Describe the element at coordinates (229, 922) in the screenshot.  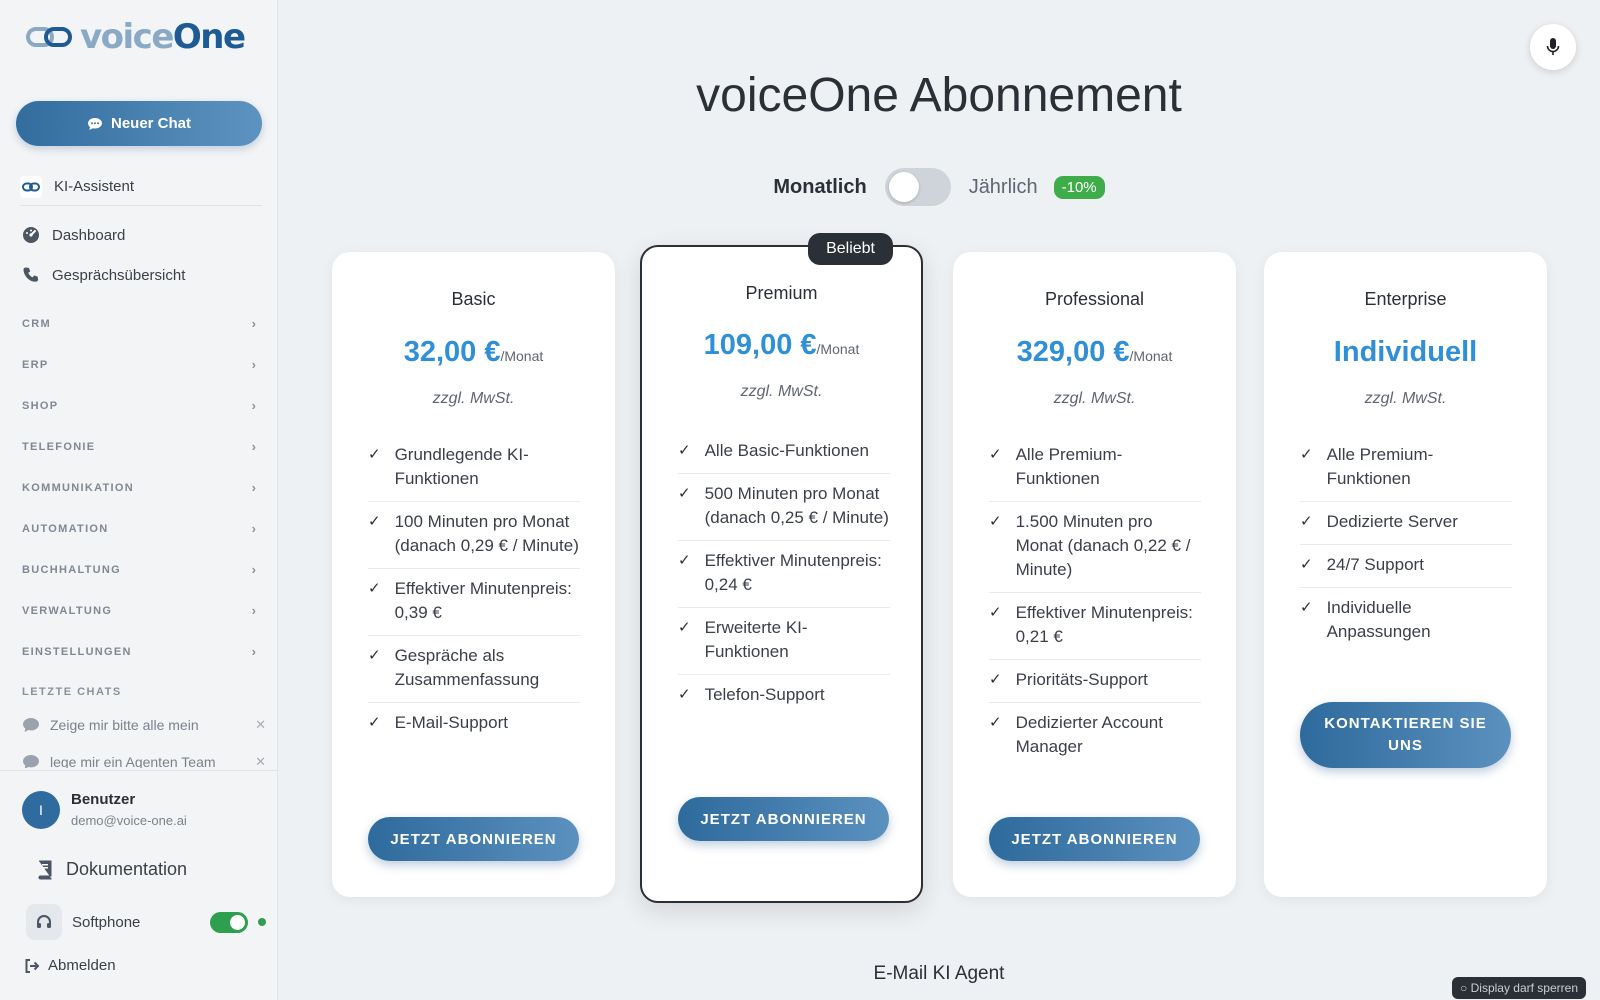
I see `softphone-toggle` at that location.